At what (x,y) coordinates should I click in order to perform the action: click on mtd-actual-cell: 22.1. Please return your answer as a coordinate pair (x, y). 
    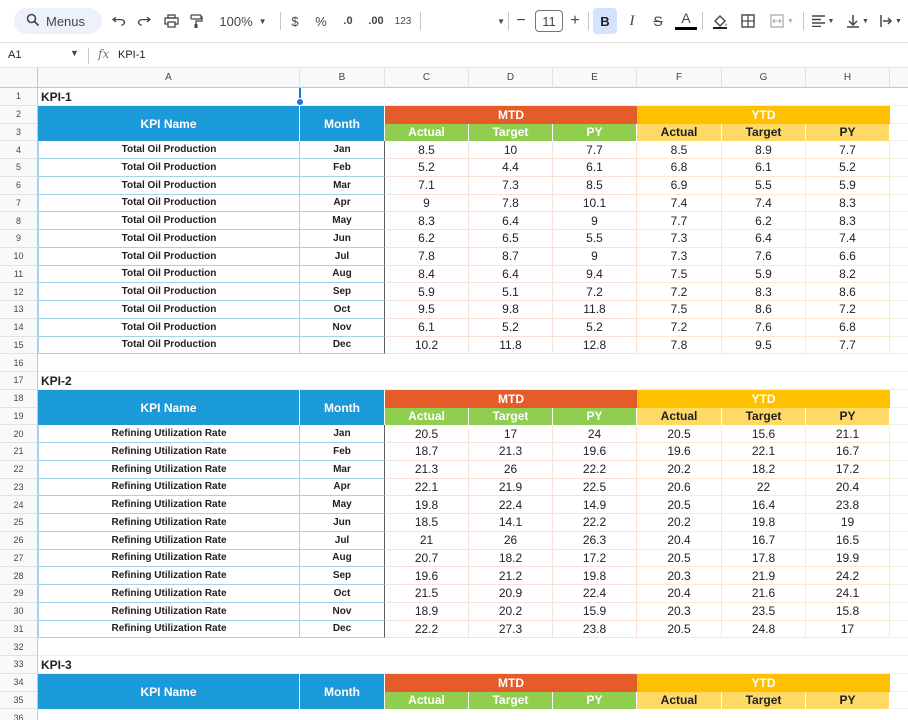
    Looking at the image, I should click on (427, 487).